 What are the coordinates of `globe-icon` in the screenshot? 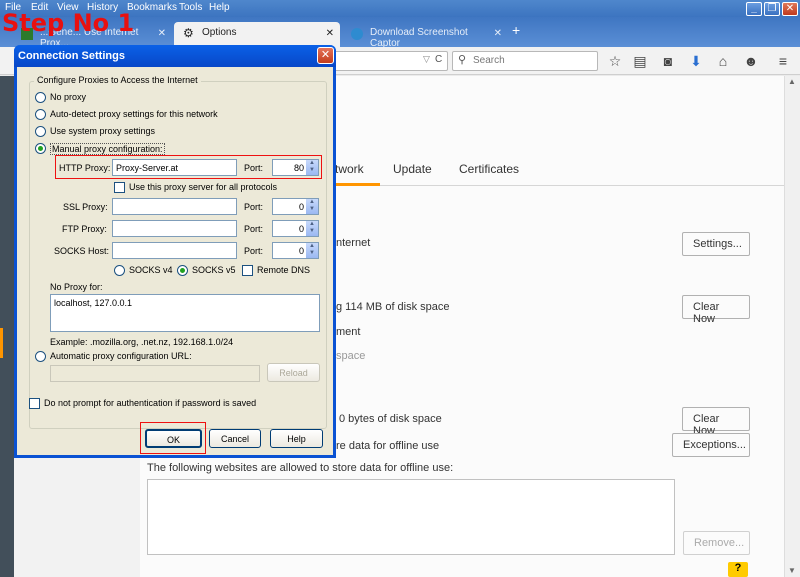 It's located at (357, 34).